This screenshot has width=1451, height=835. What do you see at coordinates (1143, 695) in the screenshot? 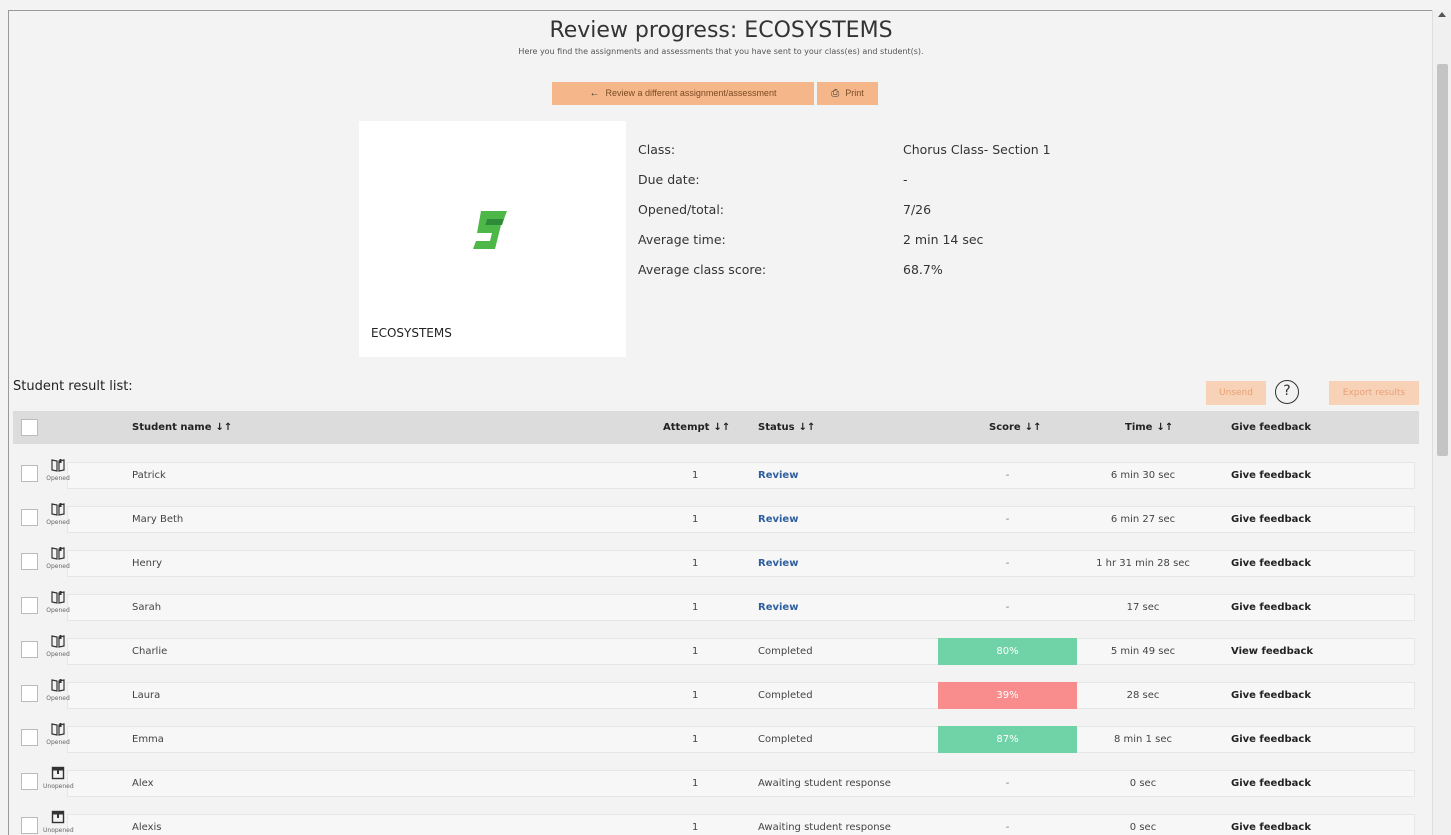
I see `time-spent: 28 sec` at bounding box center [1143, 695].